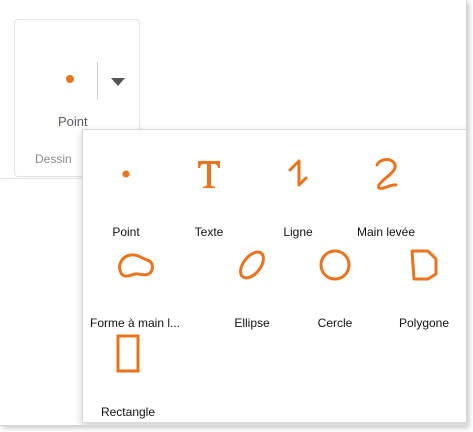  I want to click on freehand-shape-icon, so click(135, 265).